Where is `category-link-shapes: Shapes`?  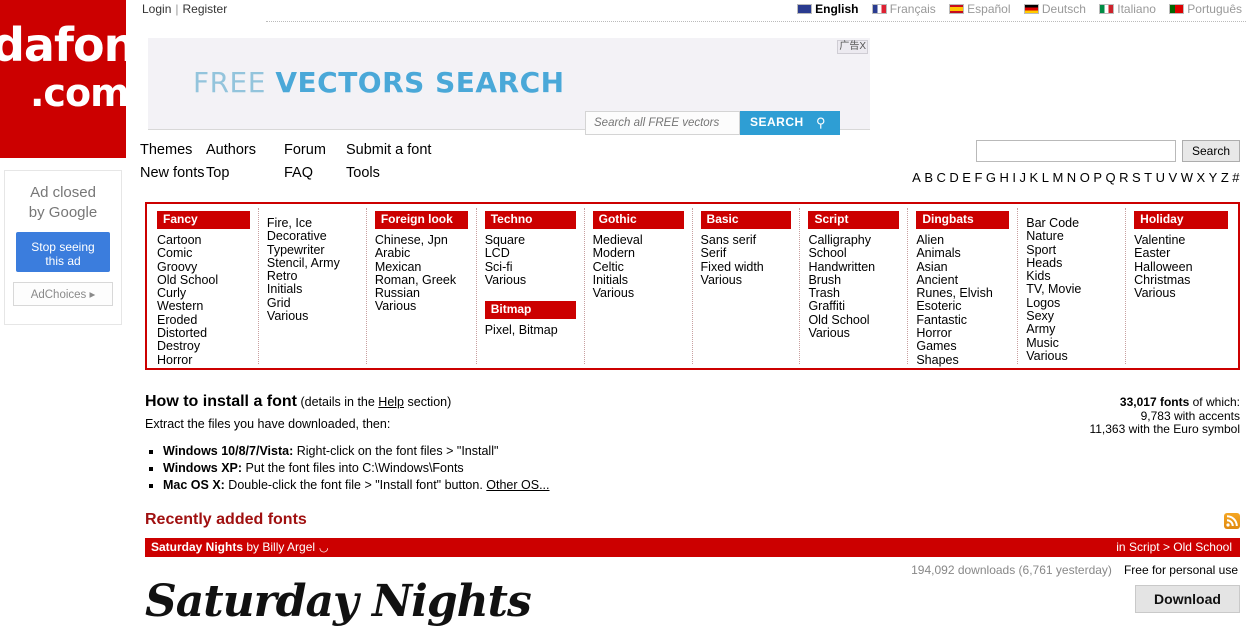 category-link-shapes: Shapes is located at coordinates (937, 360).